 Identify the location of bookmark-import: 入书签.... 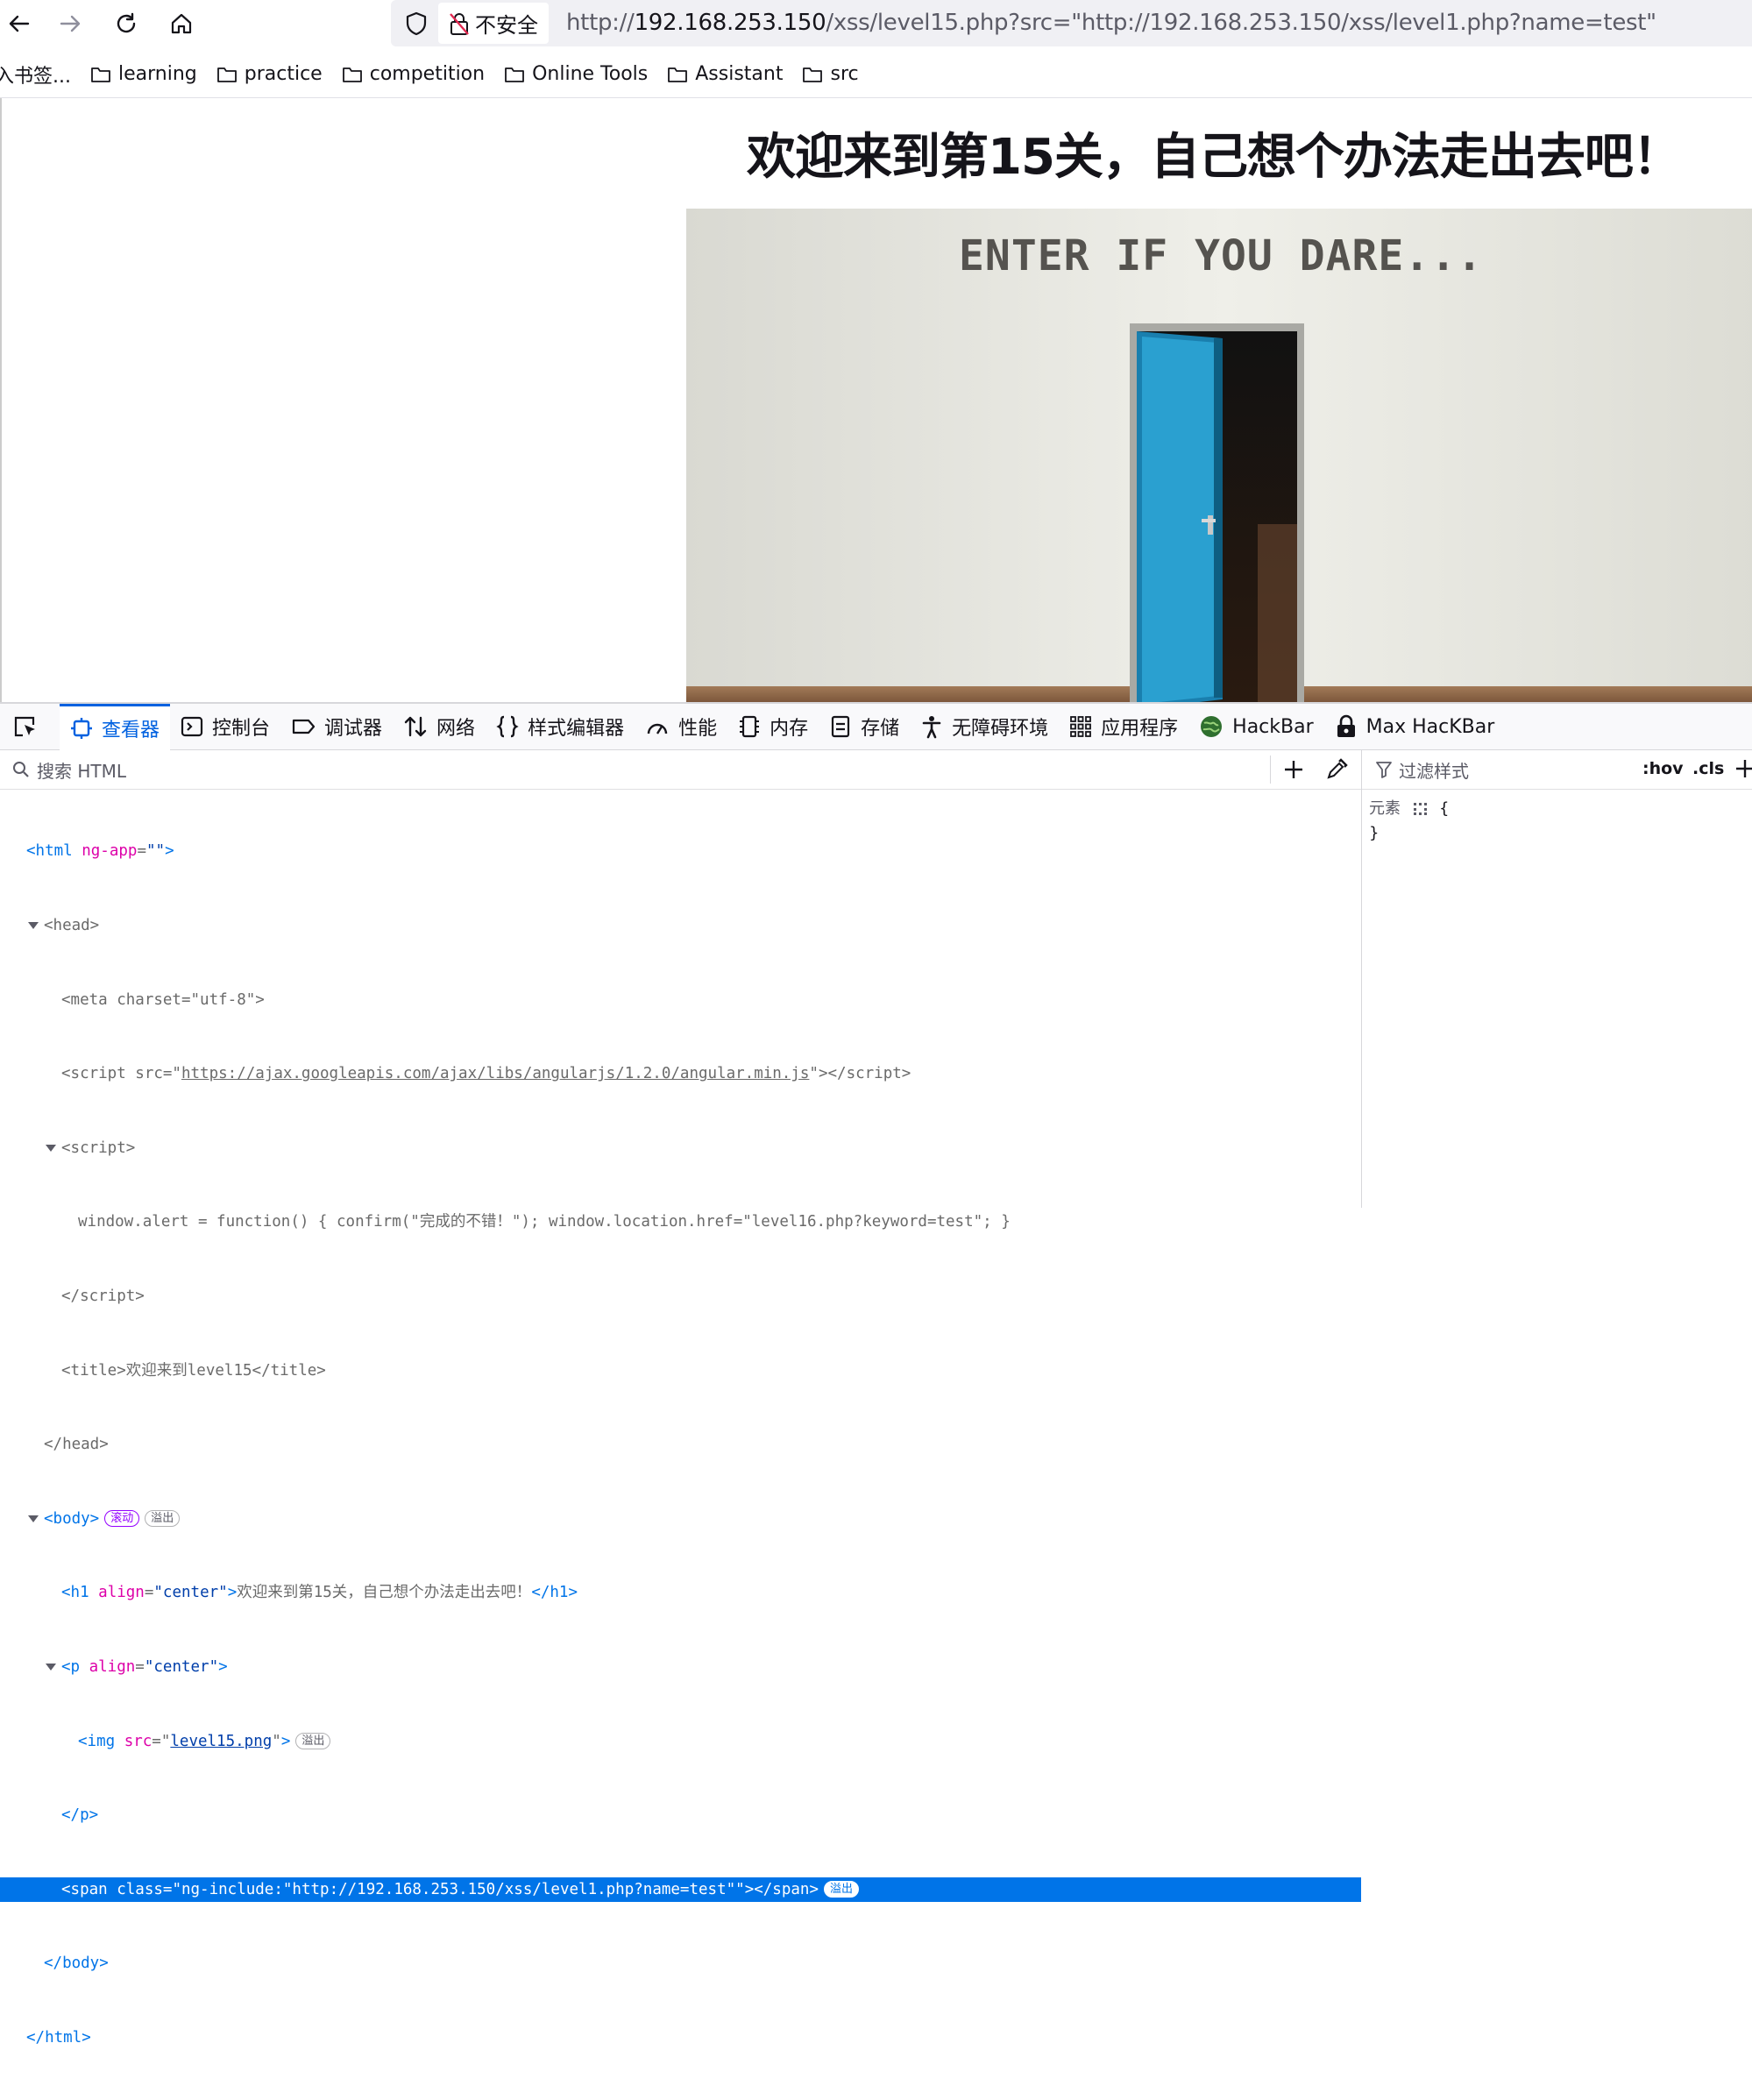
(35, 74).